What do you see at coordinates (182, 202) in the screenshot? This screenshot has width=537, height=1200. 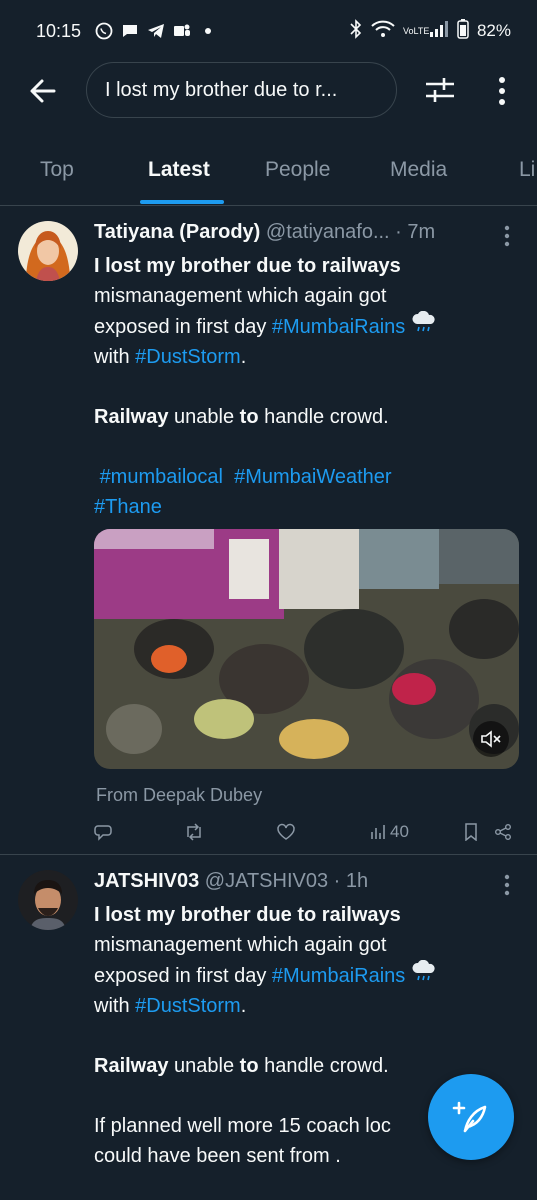 I see `active-tab-indicator` at bounding box center [182, 202].